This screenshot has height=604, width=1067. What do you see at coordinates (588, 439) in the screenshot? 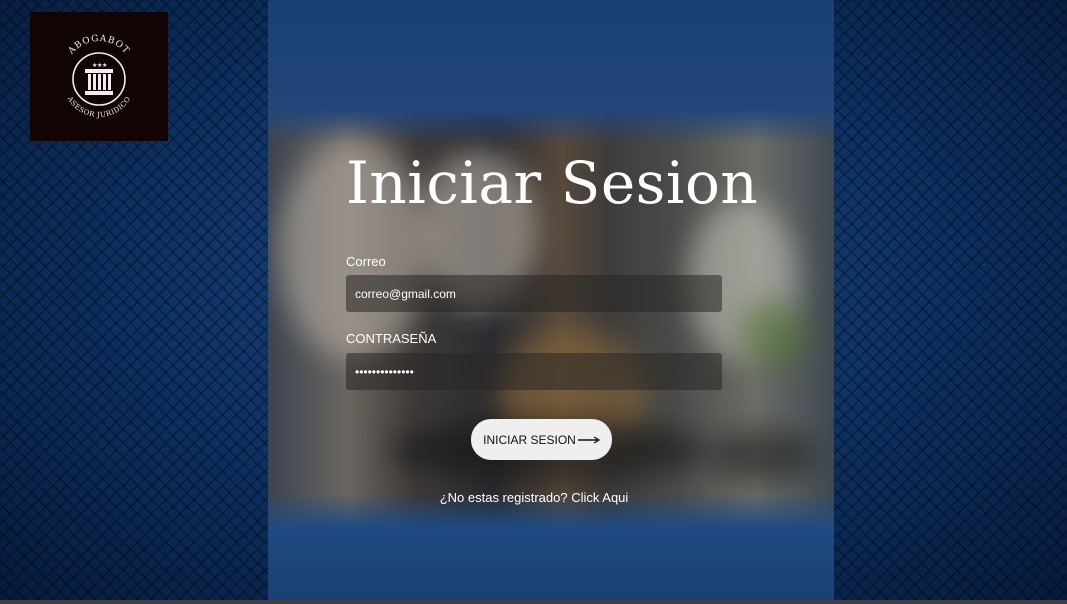
I see `arrow-right-icon` at bounding box center [588, 439].